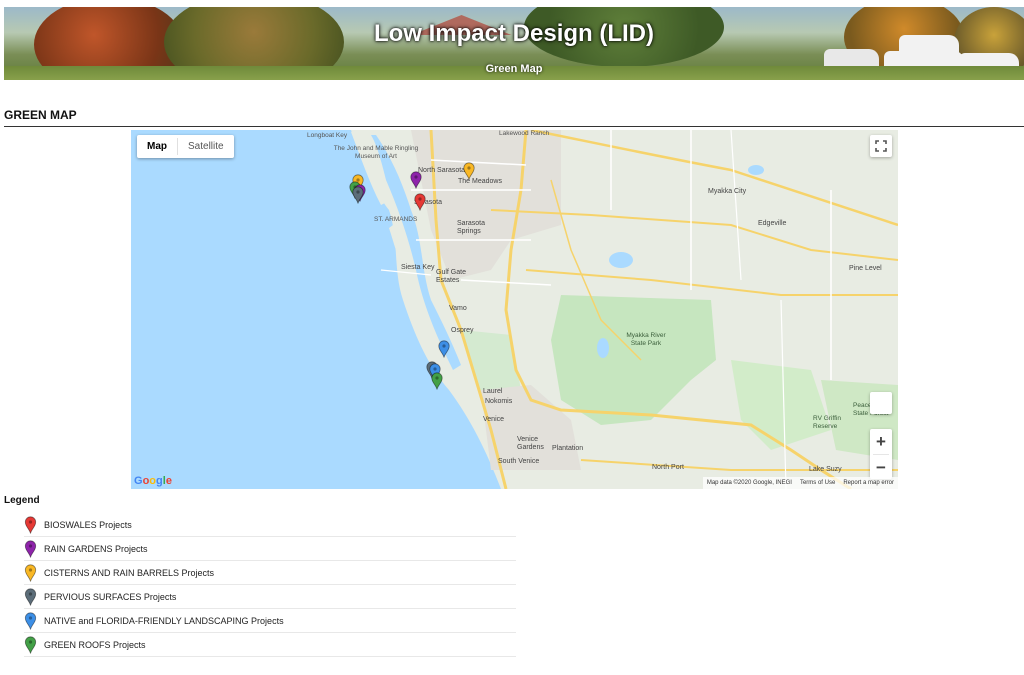  I want to click on map-label: ST. ARMANDS, so click(396, 219).